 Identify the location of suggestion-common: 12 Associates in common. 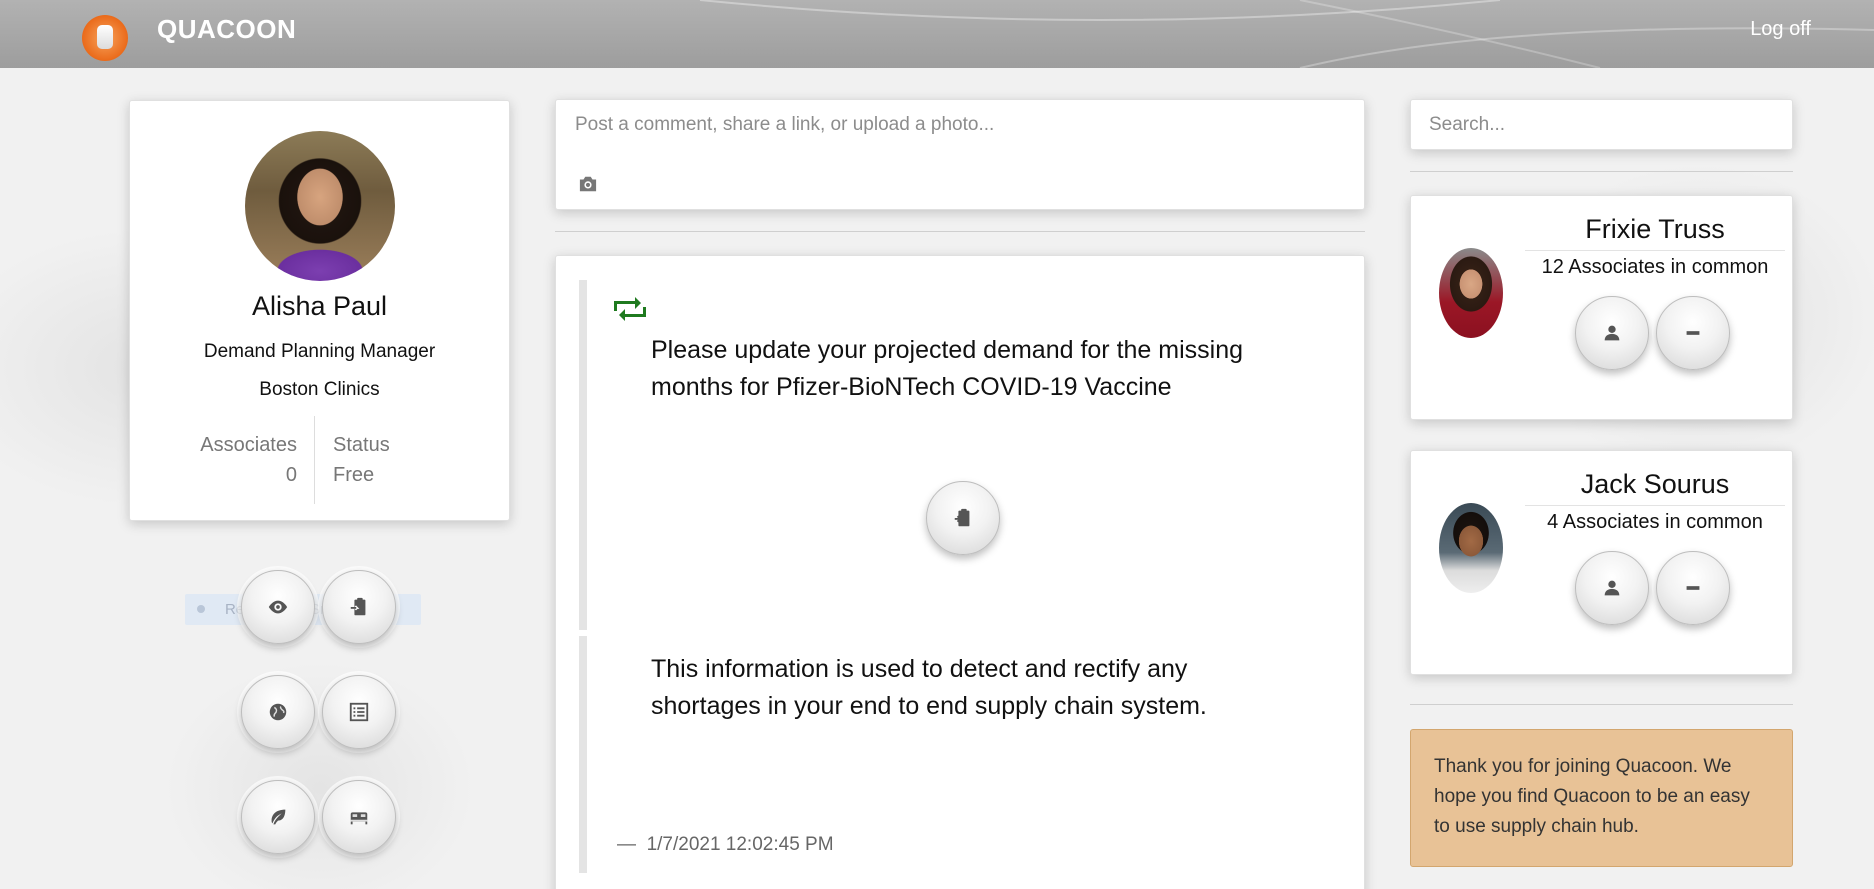
(1655, 267).